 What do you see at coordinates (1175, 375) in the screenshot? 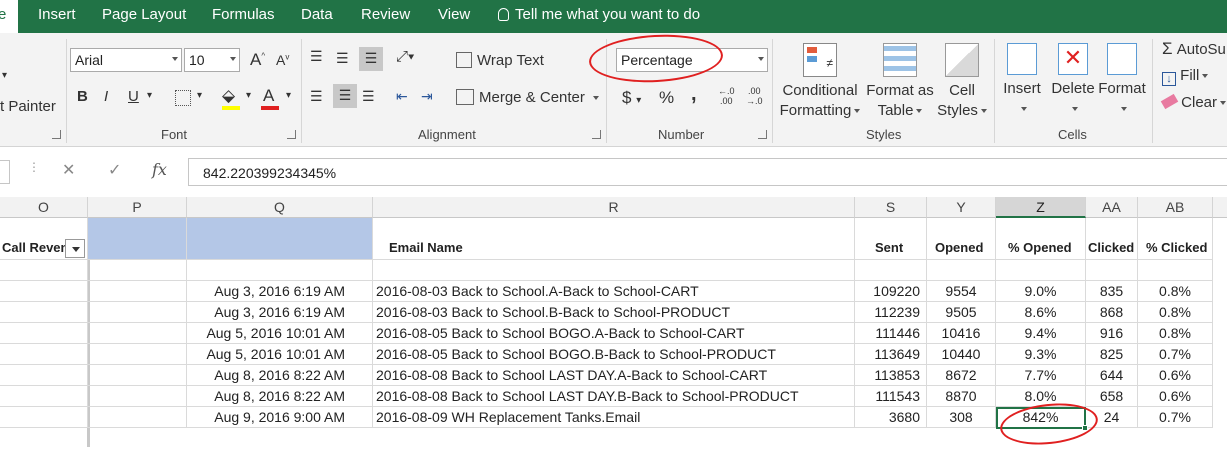
I see `cell-percent-clicked: 0.6%` at bounding box center [1175, 375].